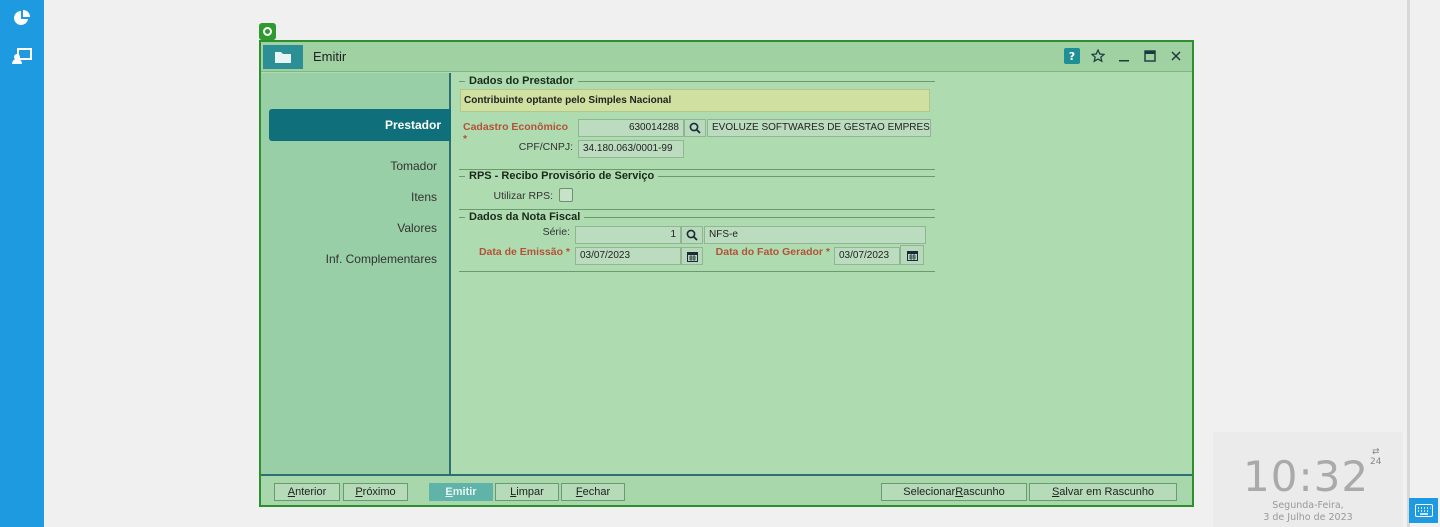 The width and height of the screenshot is (1440, 527). What do you see at coordinates (22, 56) in the screenshot?
I see `remote-desktop-icon` at bounding box center [22, 56].